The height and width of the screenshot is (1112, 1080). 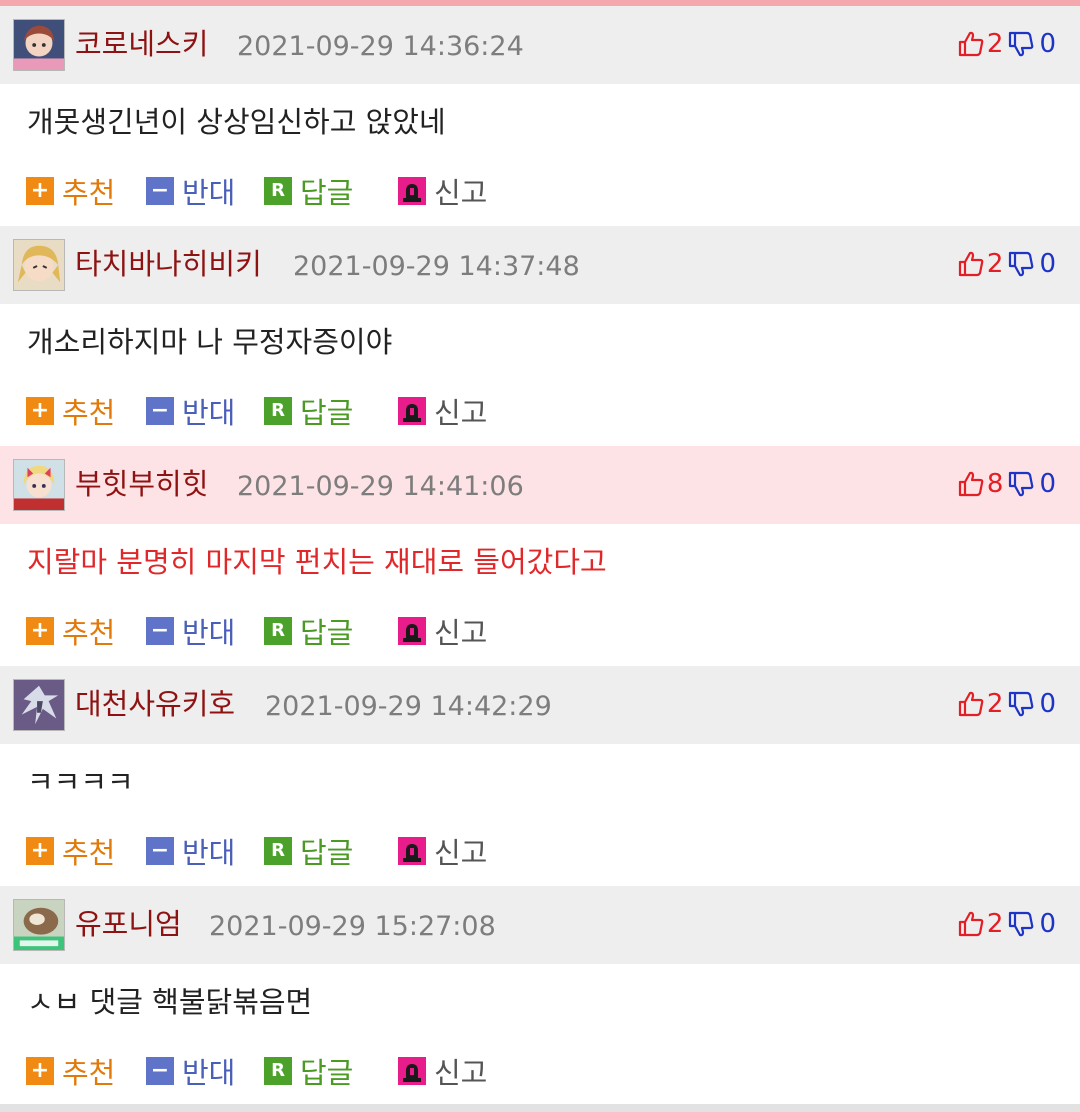 What do you see at coordinates (236, 122) in the screenshot?
I see `comment-text: 개못생긴년이 상상임신하고 앉았네` at bounding box center [236, 122].